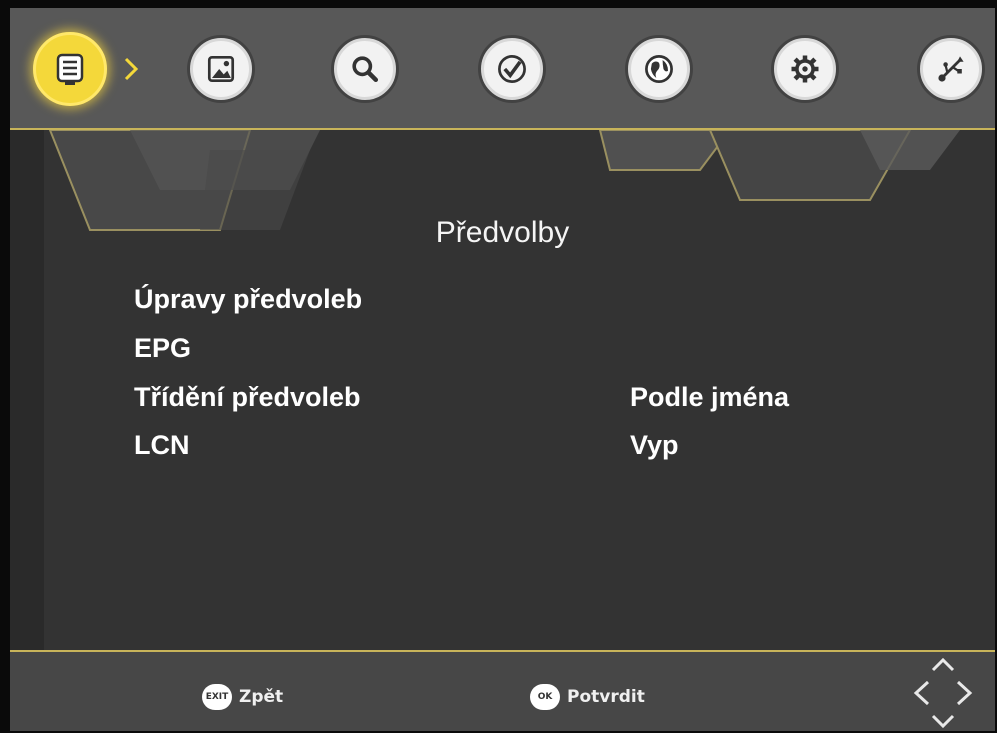 This screenshot has height=733, width=997. I want to click on clock-icon, so click(512, 69).